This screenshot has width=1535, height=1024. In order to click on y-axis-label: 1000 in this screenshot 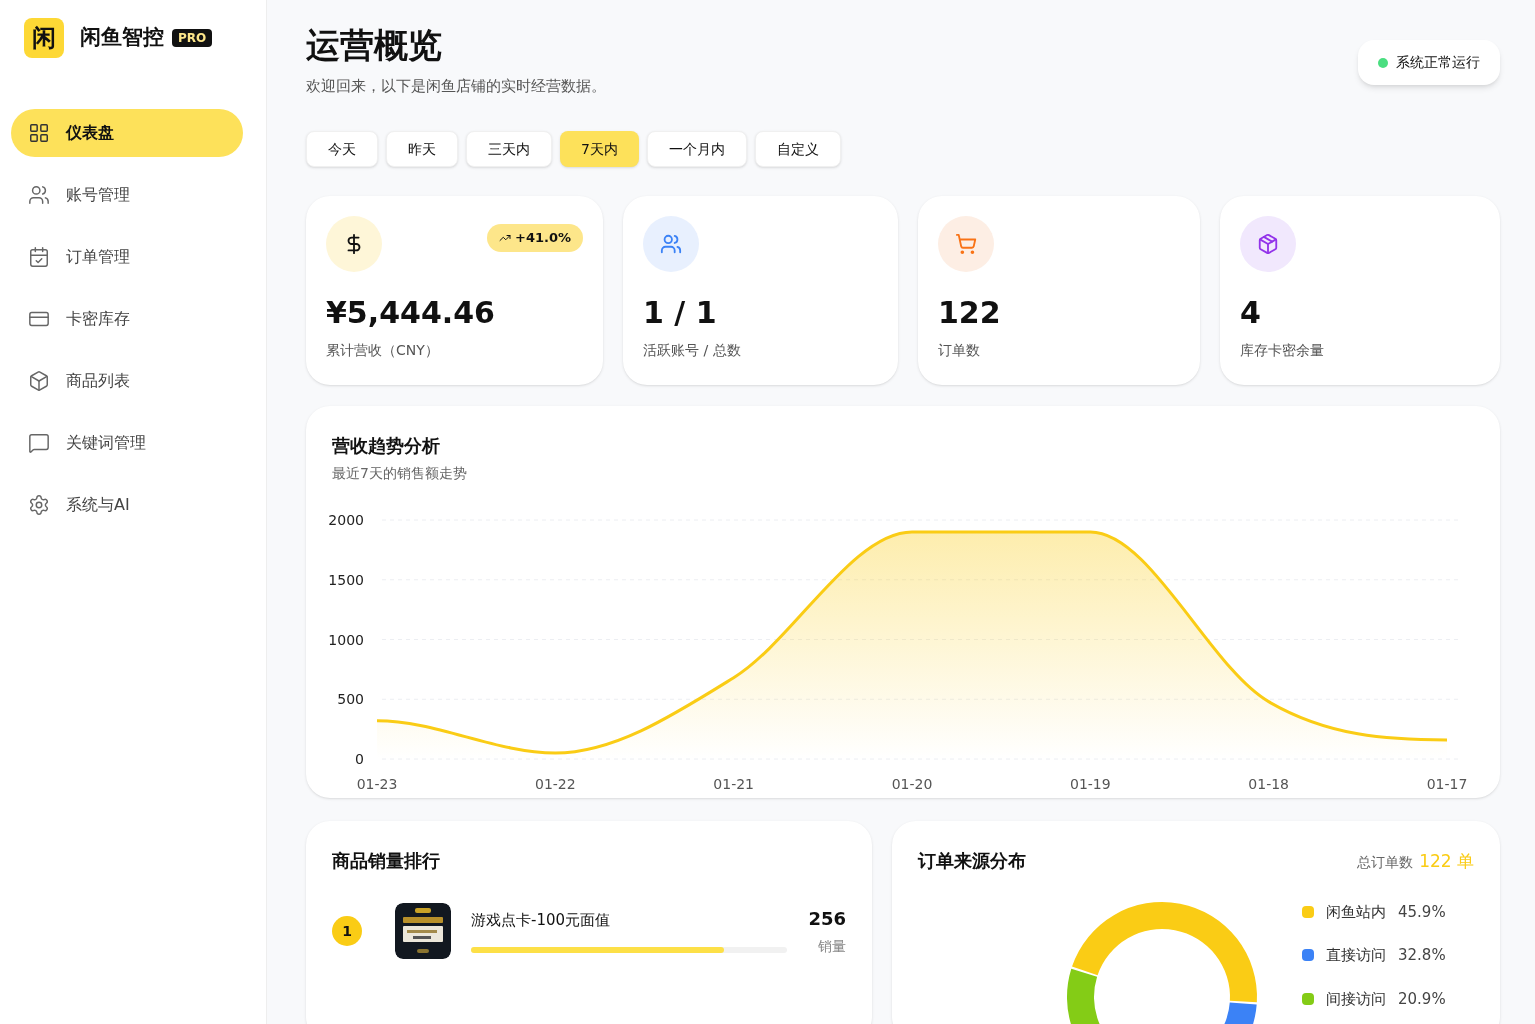, I will do `click(346, 639)`.